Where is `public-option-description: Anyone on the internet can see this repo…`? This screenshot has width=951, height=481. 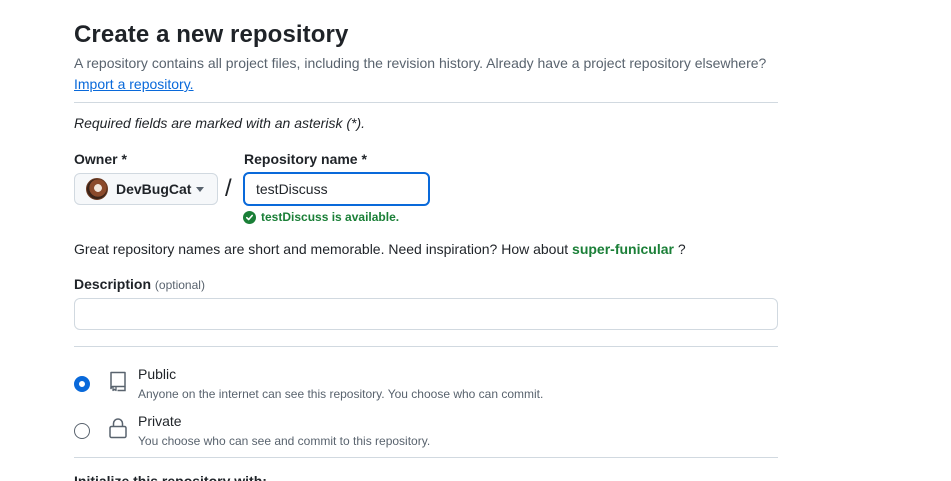 public-option-description: Anyone on the internet can see this repo… is located at coordinates (341, 394).